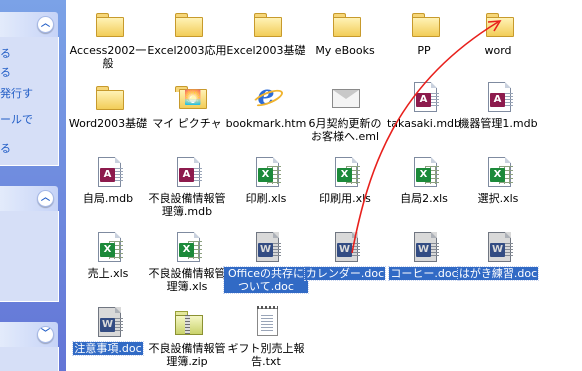  I want to click on file-label: 注意事項.doc, so click(108, 348).